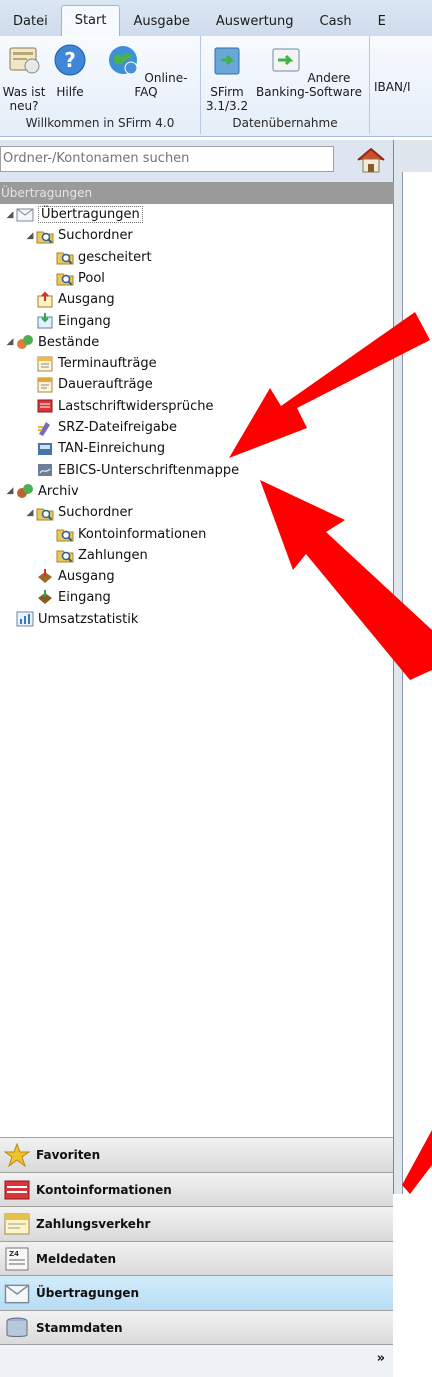 Image resolution: width=432 pixels, height=1377 pixels. I want to click on signature-folder-icon, so click(45, 470).